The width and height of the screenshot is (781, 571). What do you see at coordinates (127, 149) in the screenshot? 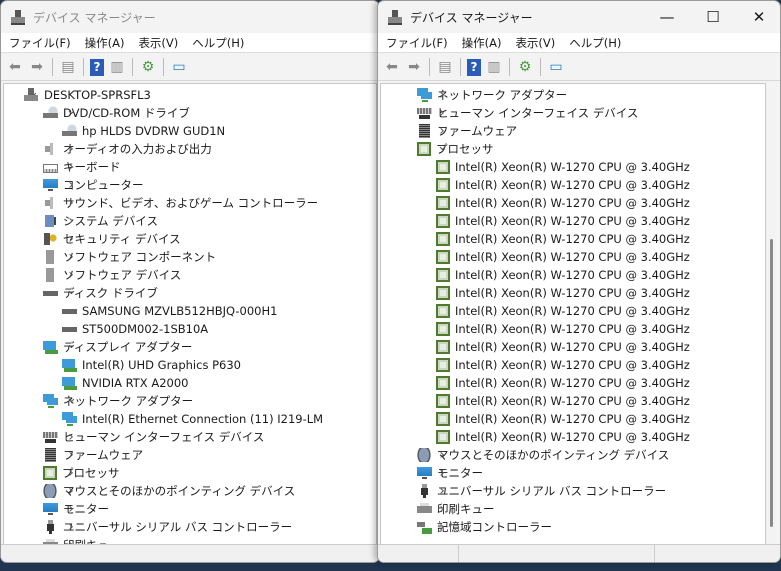
I see `tree-item: › オーディオの入力および出力` at bounding box center [127, 149].